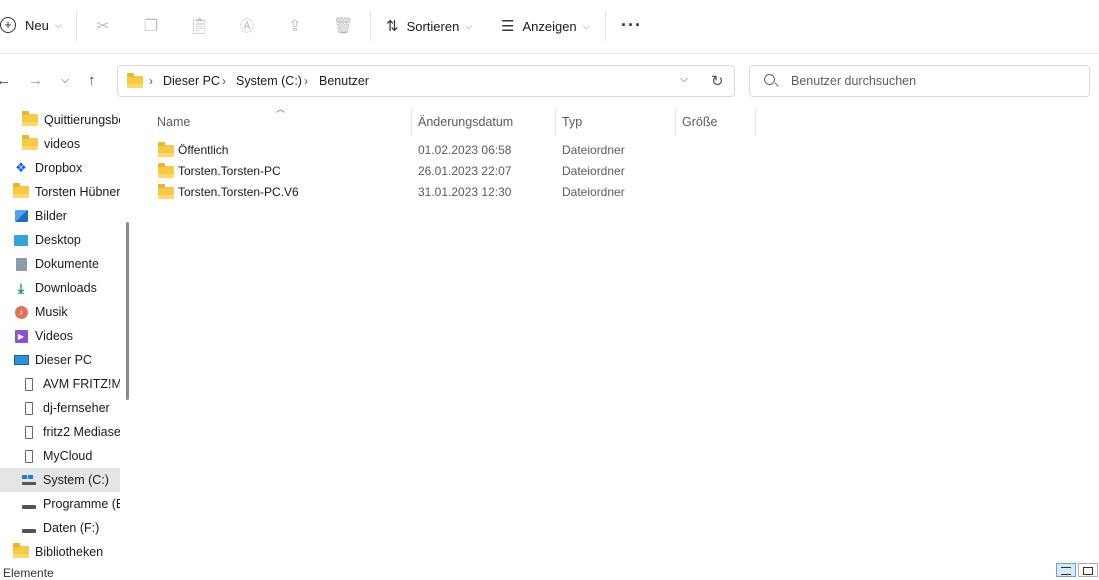 Image resolution: width=1099 pixels, height=580 pixels. What do you see at coordinates (21, 240) in the screenshot?
I see `desktop-icon` at bounding box center [21, 240].